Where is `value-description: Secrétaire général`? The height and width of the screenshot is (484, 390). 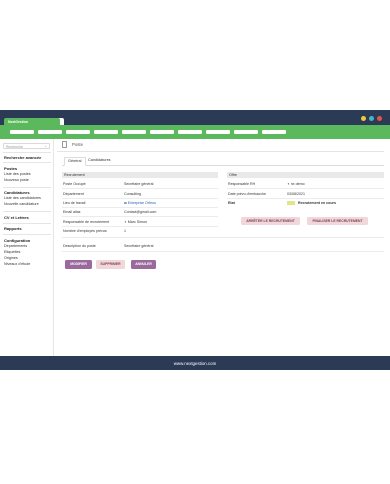
value-description: Secrétaire général is located at coordinates (138, 246).